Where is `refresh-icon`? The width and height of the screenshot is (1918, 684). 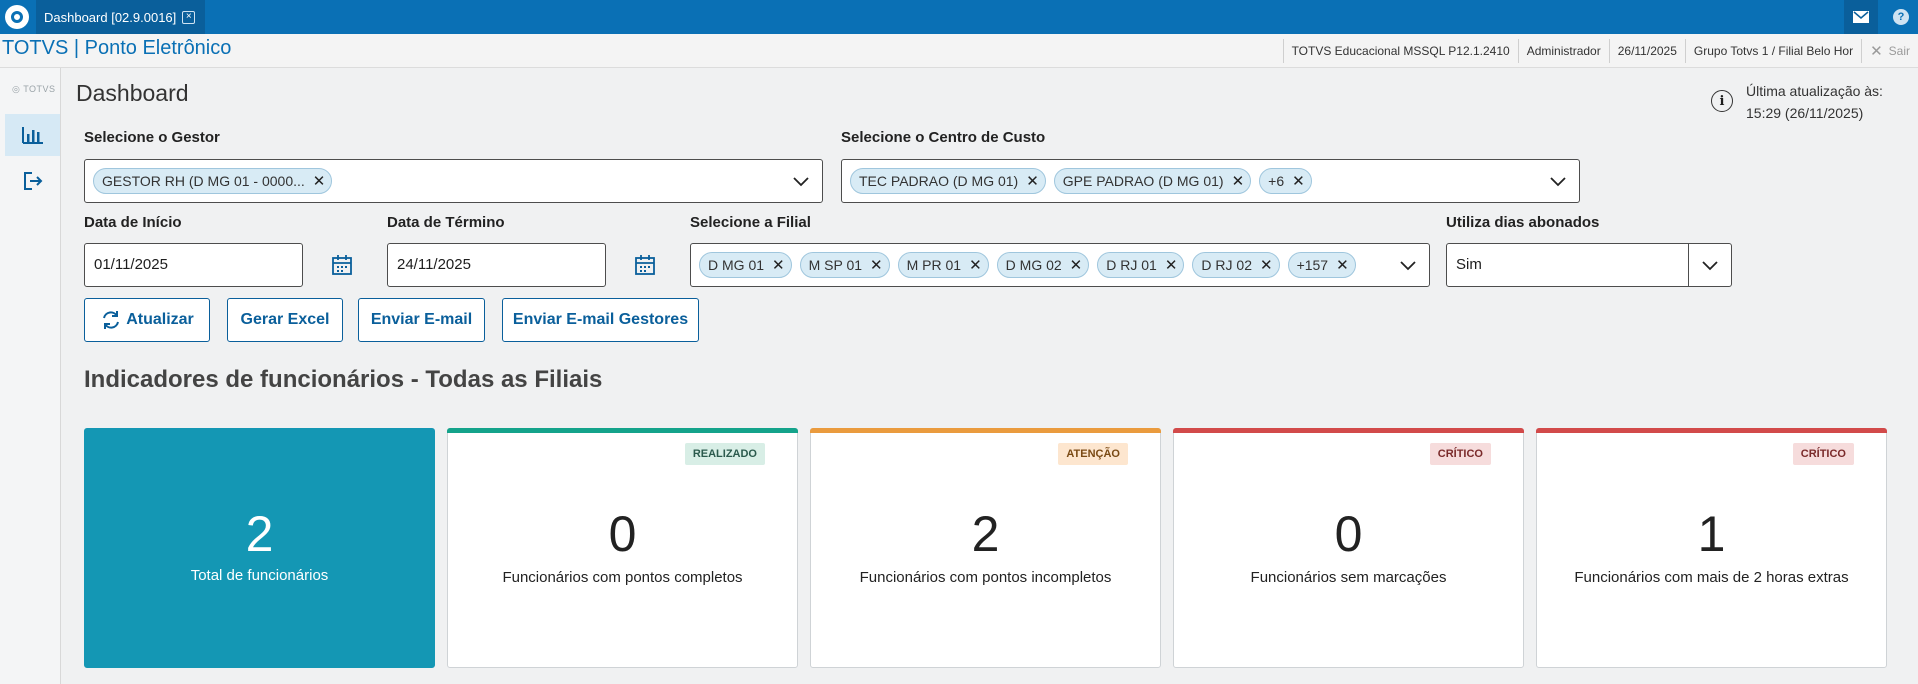
refresh-icon is located at coordinates (111, 320).